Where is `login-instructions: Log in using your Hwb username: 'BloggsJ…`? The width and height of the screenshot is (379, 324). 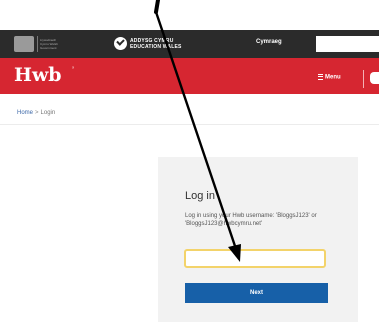 login-instructions: Log in using your Hwb username: 'BloggsJ… is located at coordinates (251, 220).